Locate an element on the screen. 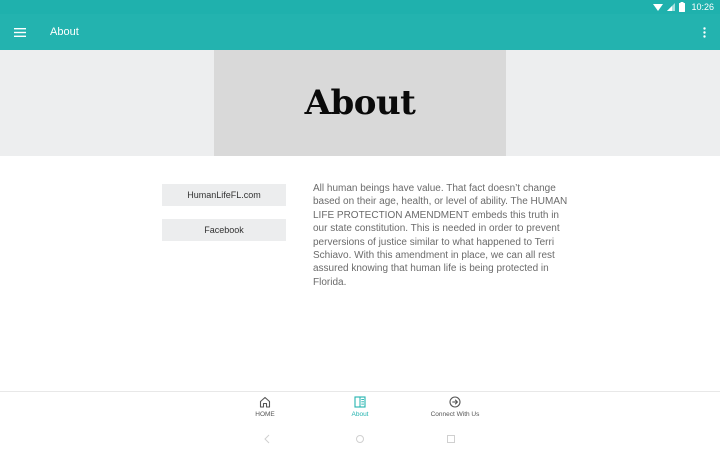 This screenshot has height=450, width=720. battery-icon is located at coordinates (682, 7).